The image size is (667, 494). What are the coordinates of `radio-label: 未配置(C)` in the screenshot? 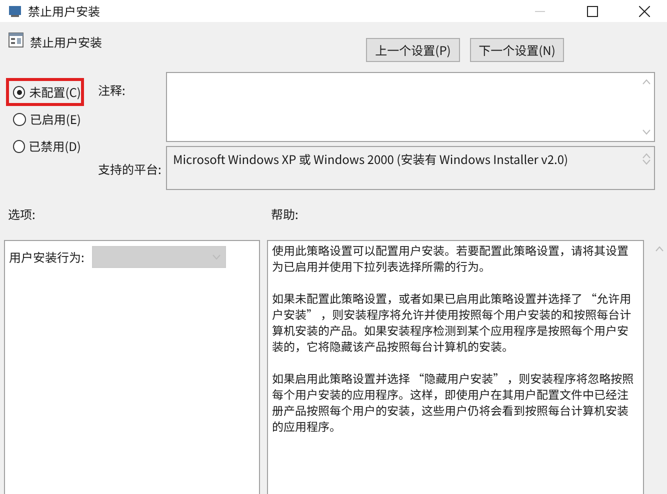 It's located at (55, 92).